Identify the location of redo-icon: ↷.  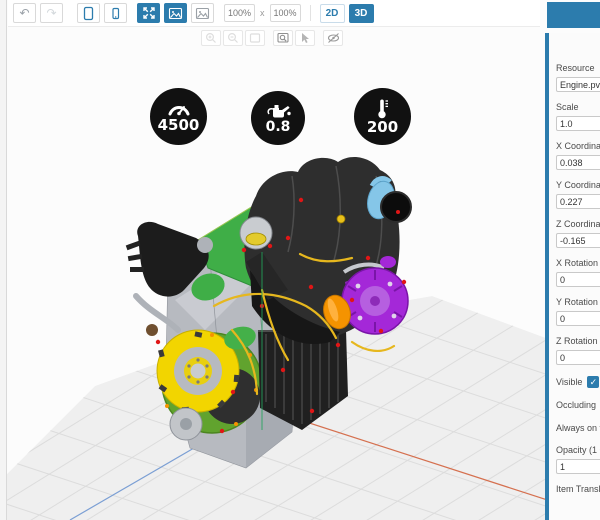
(51, 13).